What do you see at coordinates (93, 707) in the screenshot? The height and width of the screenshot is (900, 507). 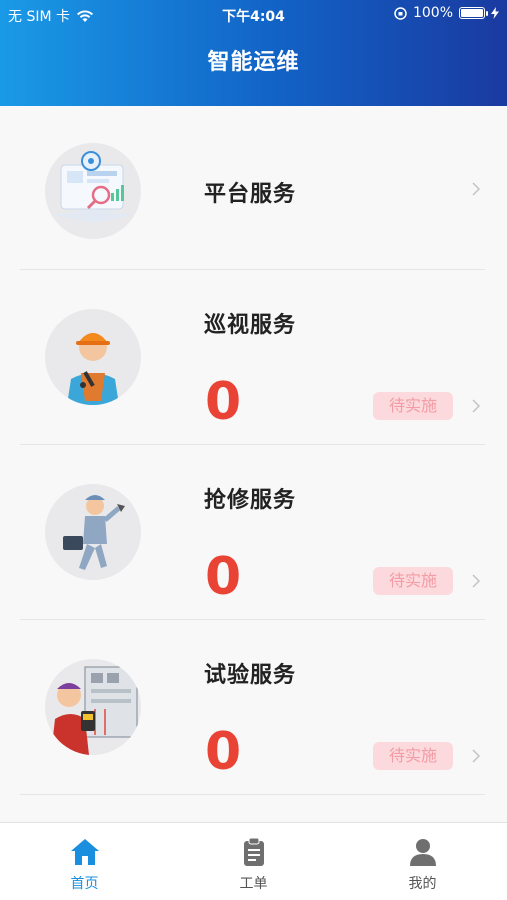 I see `testing-engineer-illustration` at bounding box center [93, 707].